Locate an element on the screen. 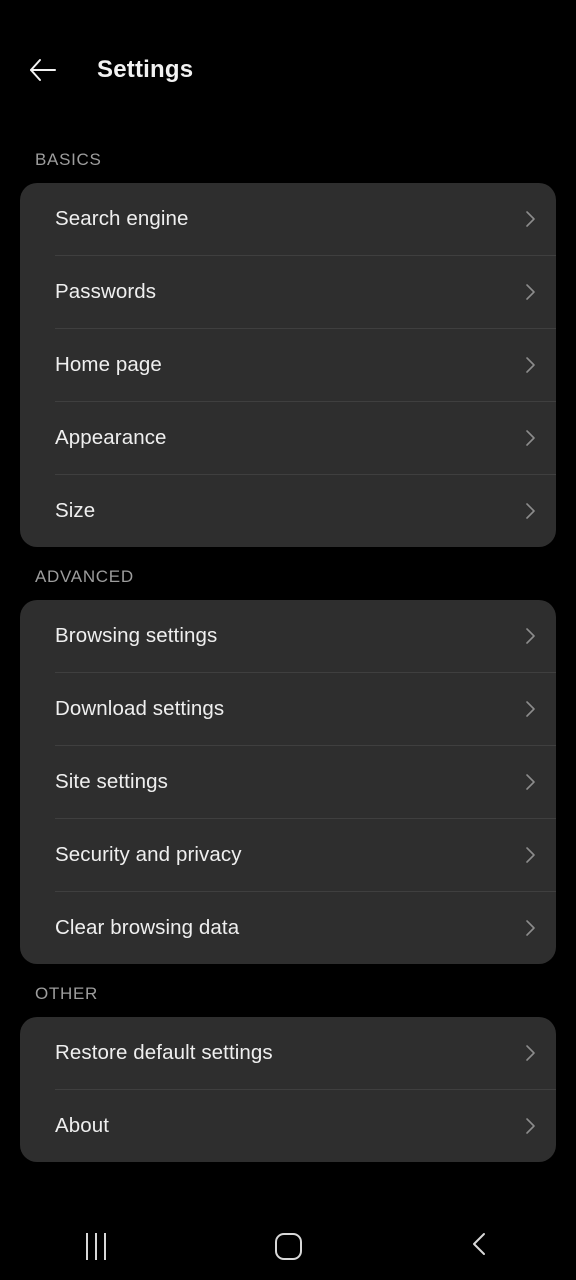 The image size is (576, 1280). row-label: Search engine is located at coordinates (122, 218).